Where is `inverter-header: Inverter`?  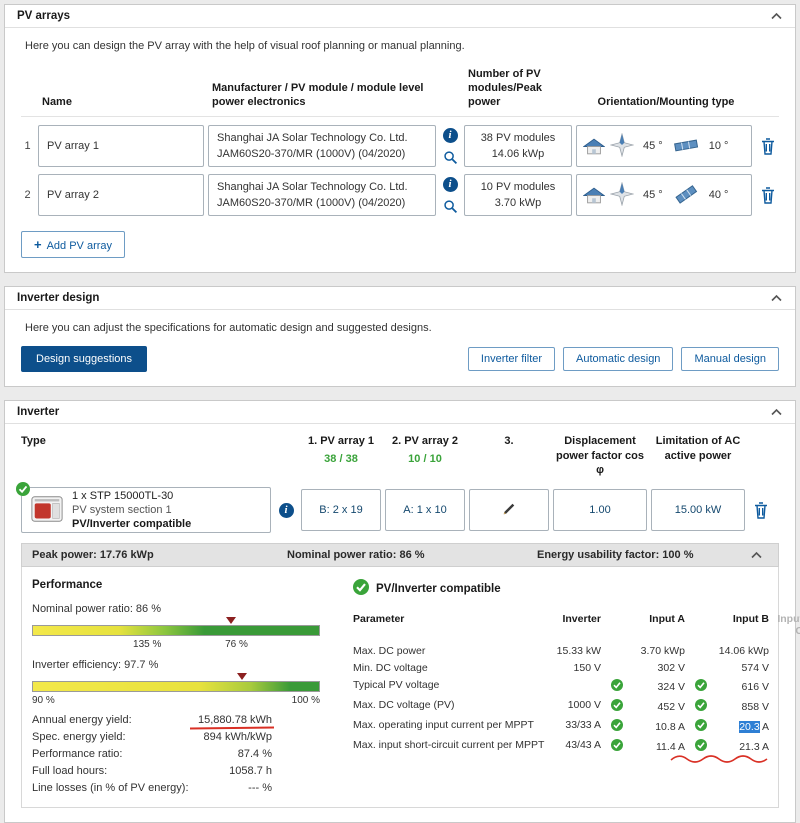
inverter-header: Inverter is located at coordinates (400, 413).